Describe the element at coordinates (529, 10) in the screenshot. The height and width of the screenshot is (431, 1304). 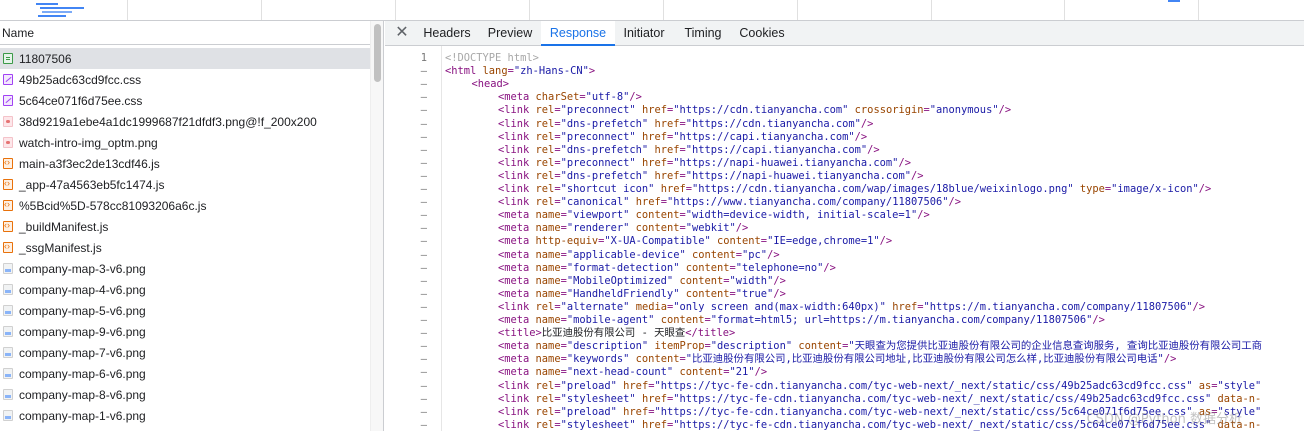
I see `waterfall-gridline` at that location.